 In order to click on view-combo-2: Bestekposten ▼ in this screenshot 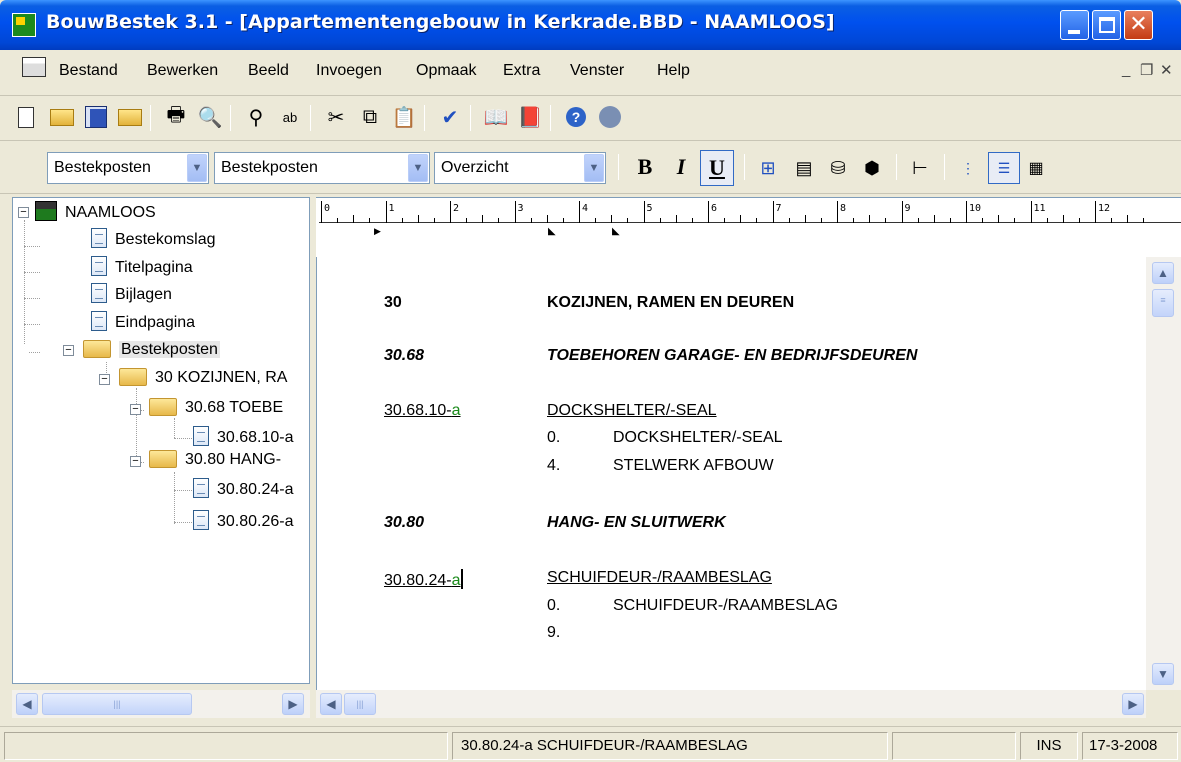, I will do `click(322, 168)`.